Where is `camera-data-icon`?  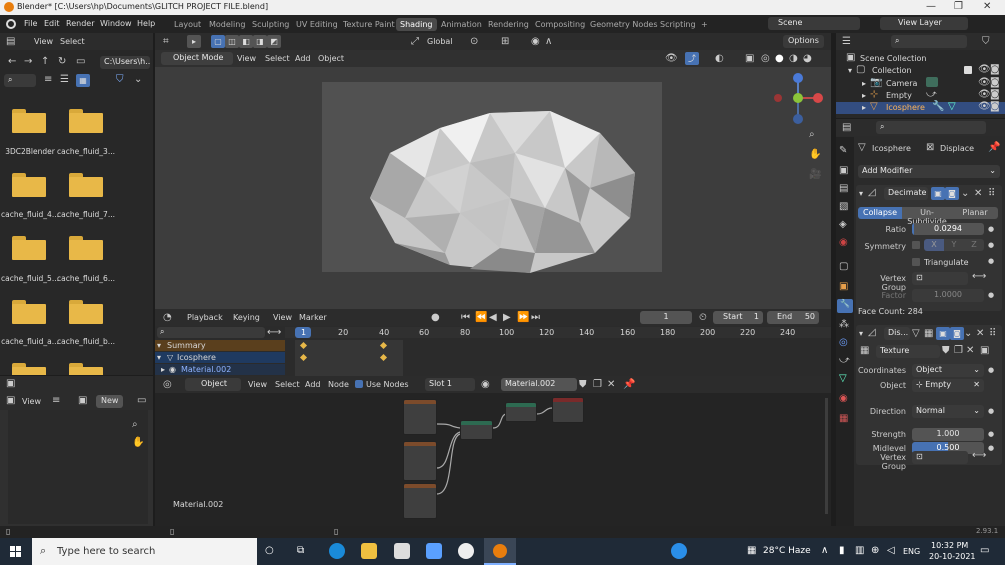 camera-data-icon is located at coordinates (932, 82).